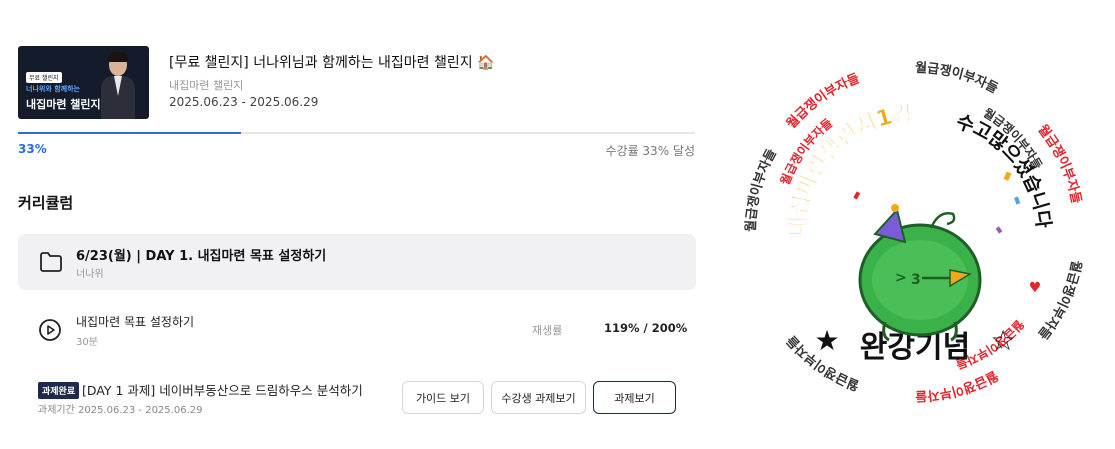 This screenshot has width=1115, height=449. Describe the element at coordinates (547, 330) in the screenshot. I see `play-rate-label: 재생률` at that location.